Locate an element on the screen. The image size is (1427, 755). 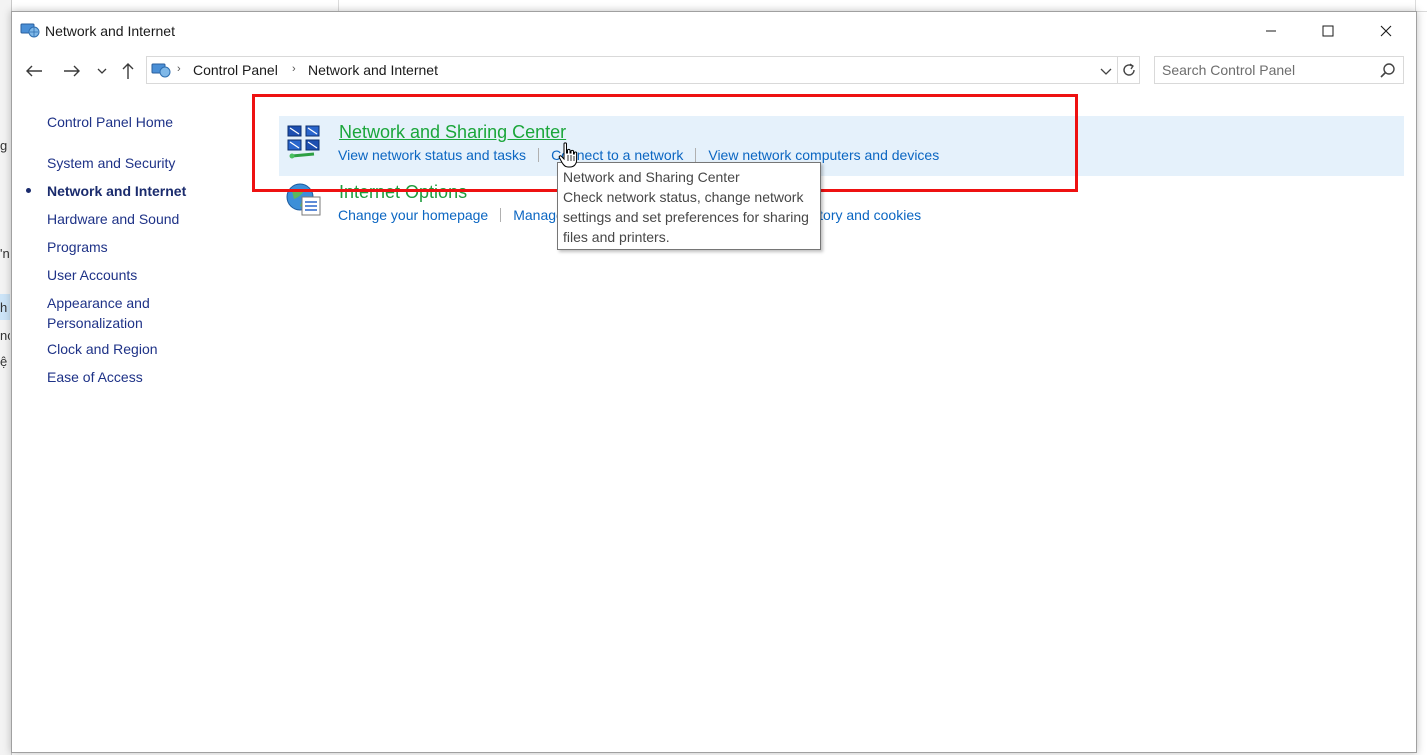
navigation-bar: › Control Panel › Network and Internet is located at coordinates (714, 71).